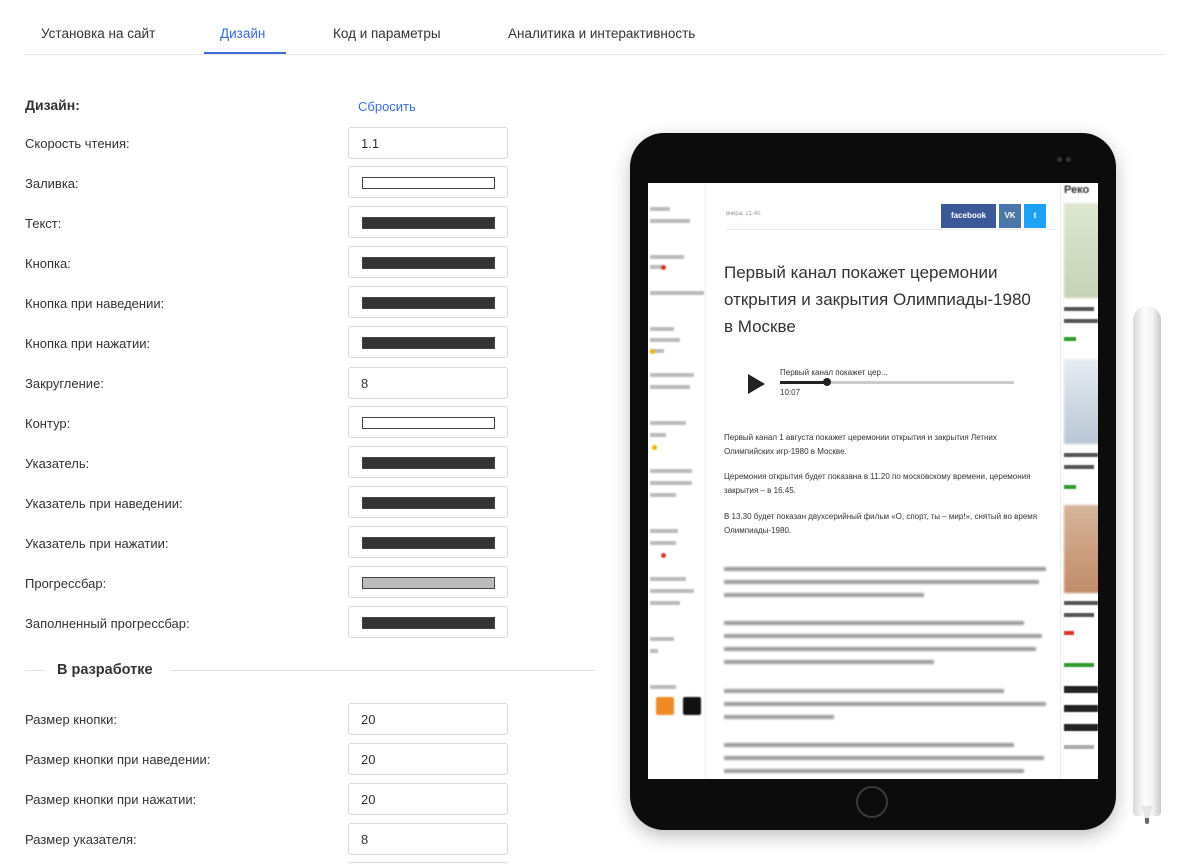  Describe the element at coordinates (428, 799) in the screenshot. I see `button-size-active-input: 20` at that location.